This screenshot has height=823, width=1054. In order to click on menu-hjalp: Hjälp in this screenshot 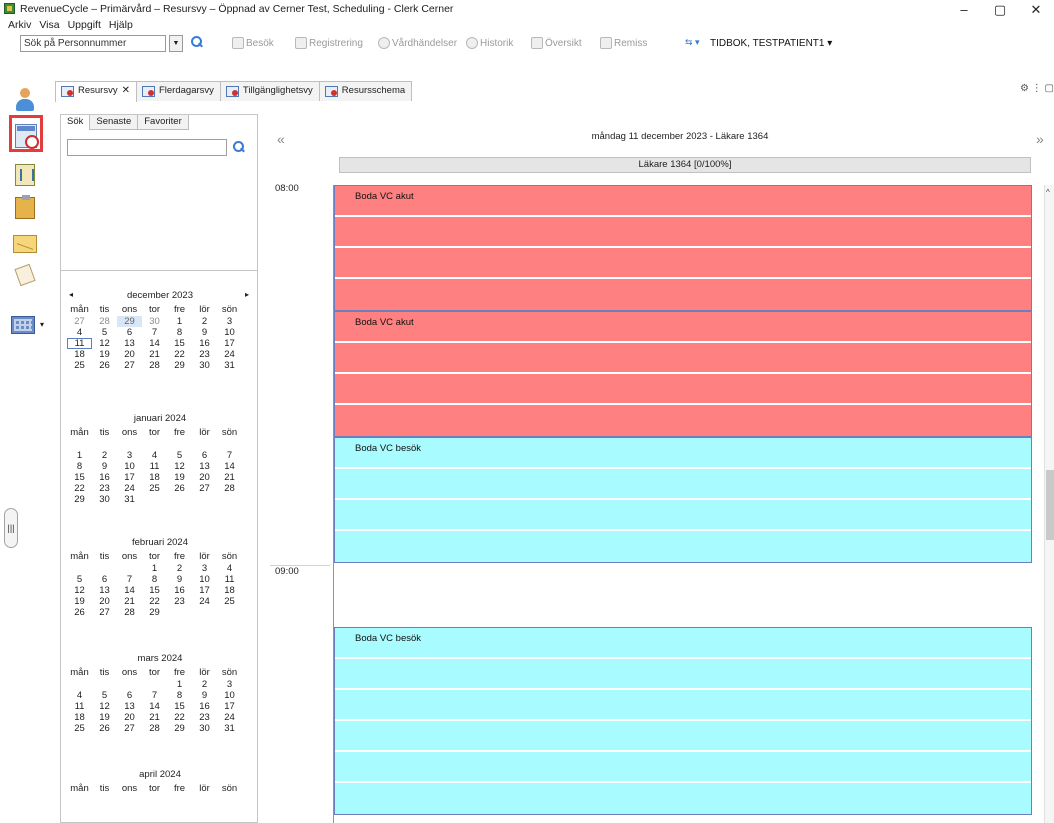, I will do `click(121, 26)`.